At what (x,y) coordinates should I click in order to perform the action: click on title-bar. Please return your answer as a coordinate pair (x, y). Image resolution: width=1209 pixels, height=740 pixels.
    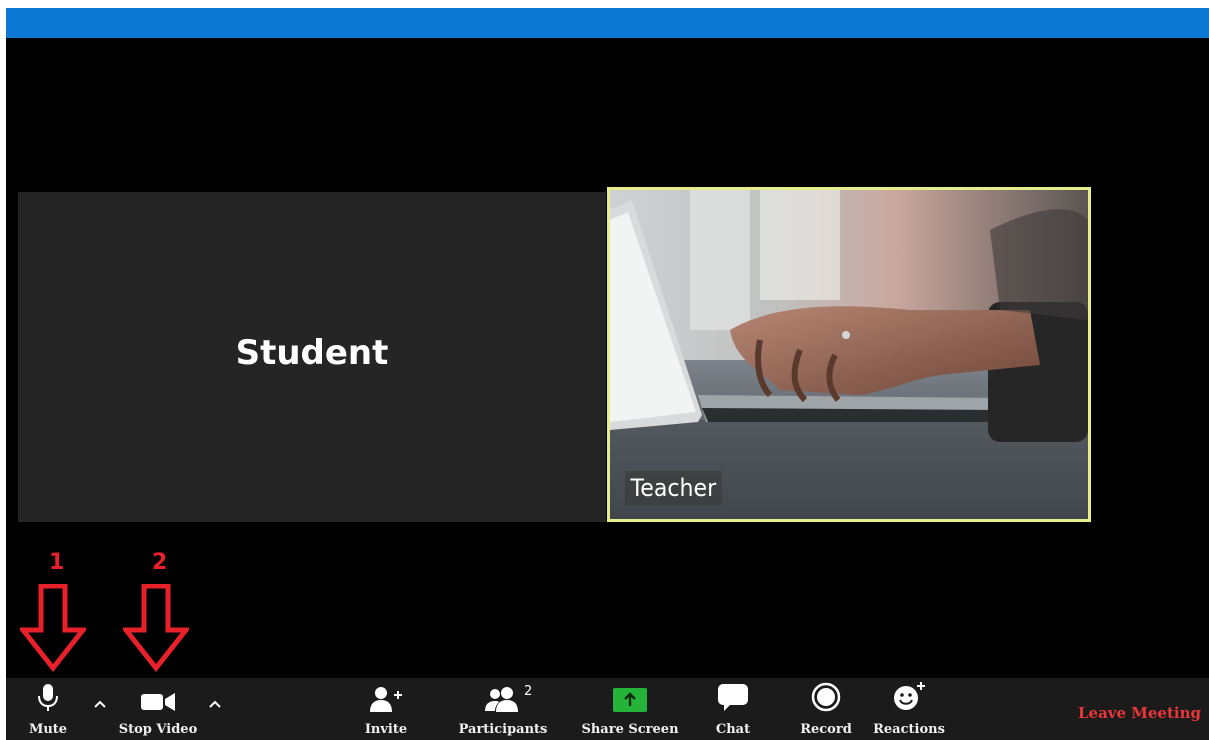
    Looking at the image, I should click on (607, 23).